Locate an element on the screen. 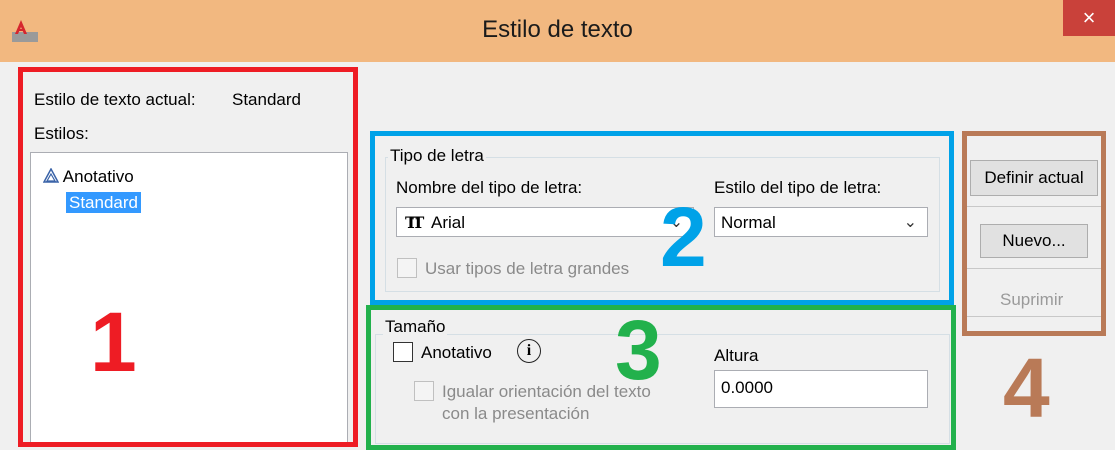 This screenshot has width=1115, height=450. window-title: Estilo de texto is located at coordinates (557, 29).